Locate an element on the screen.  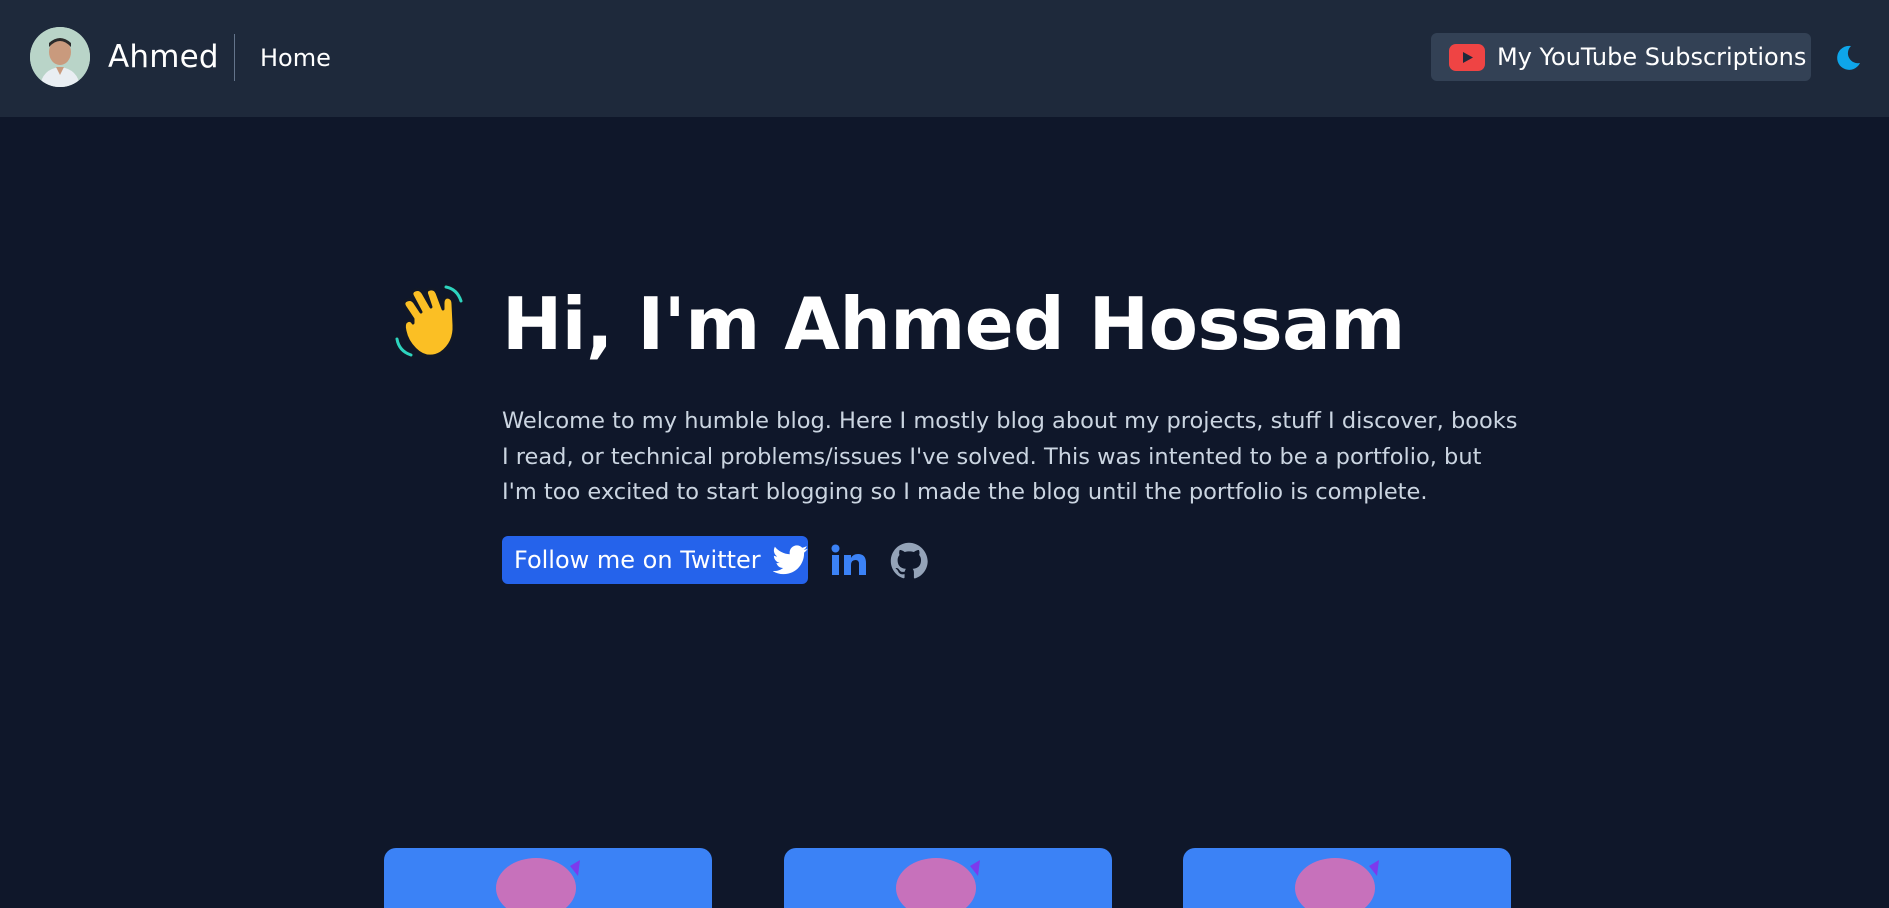
twitter-bird-icon is located at coordinates (790, 560).